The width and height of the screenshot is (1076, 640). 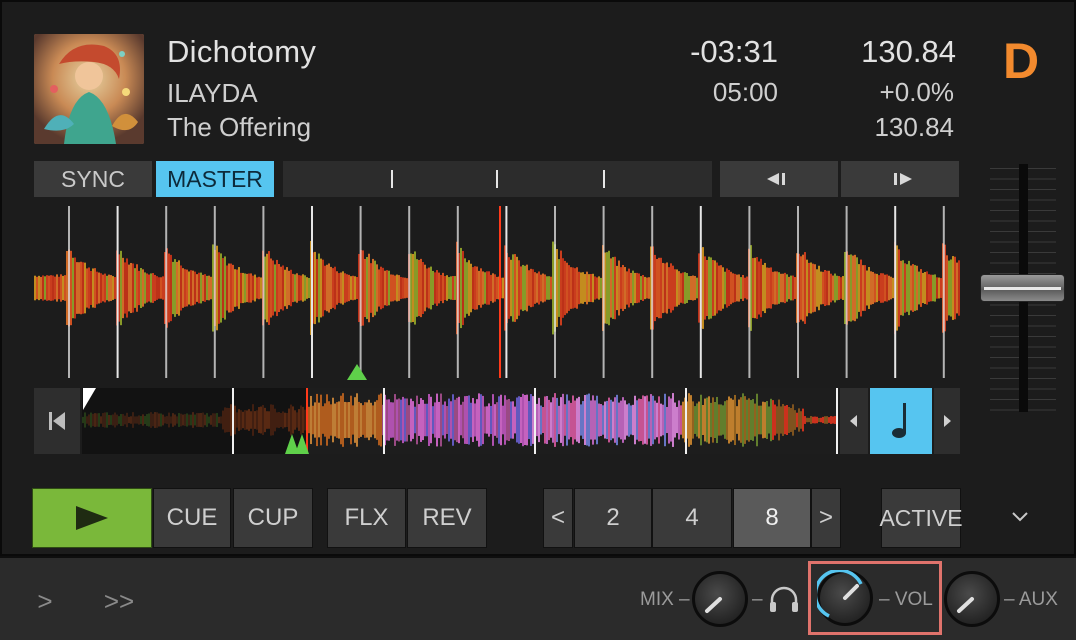 What do you see at coordinates (93, 179) in the screenshot?
I see `sync-button: SYNC` at bounding box center [93, 179].